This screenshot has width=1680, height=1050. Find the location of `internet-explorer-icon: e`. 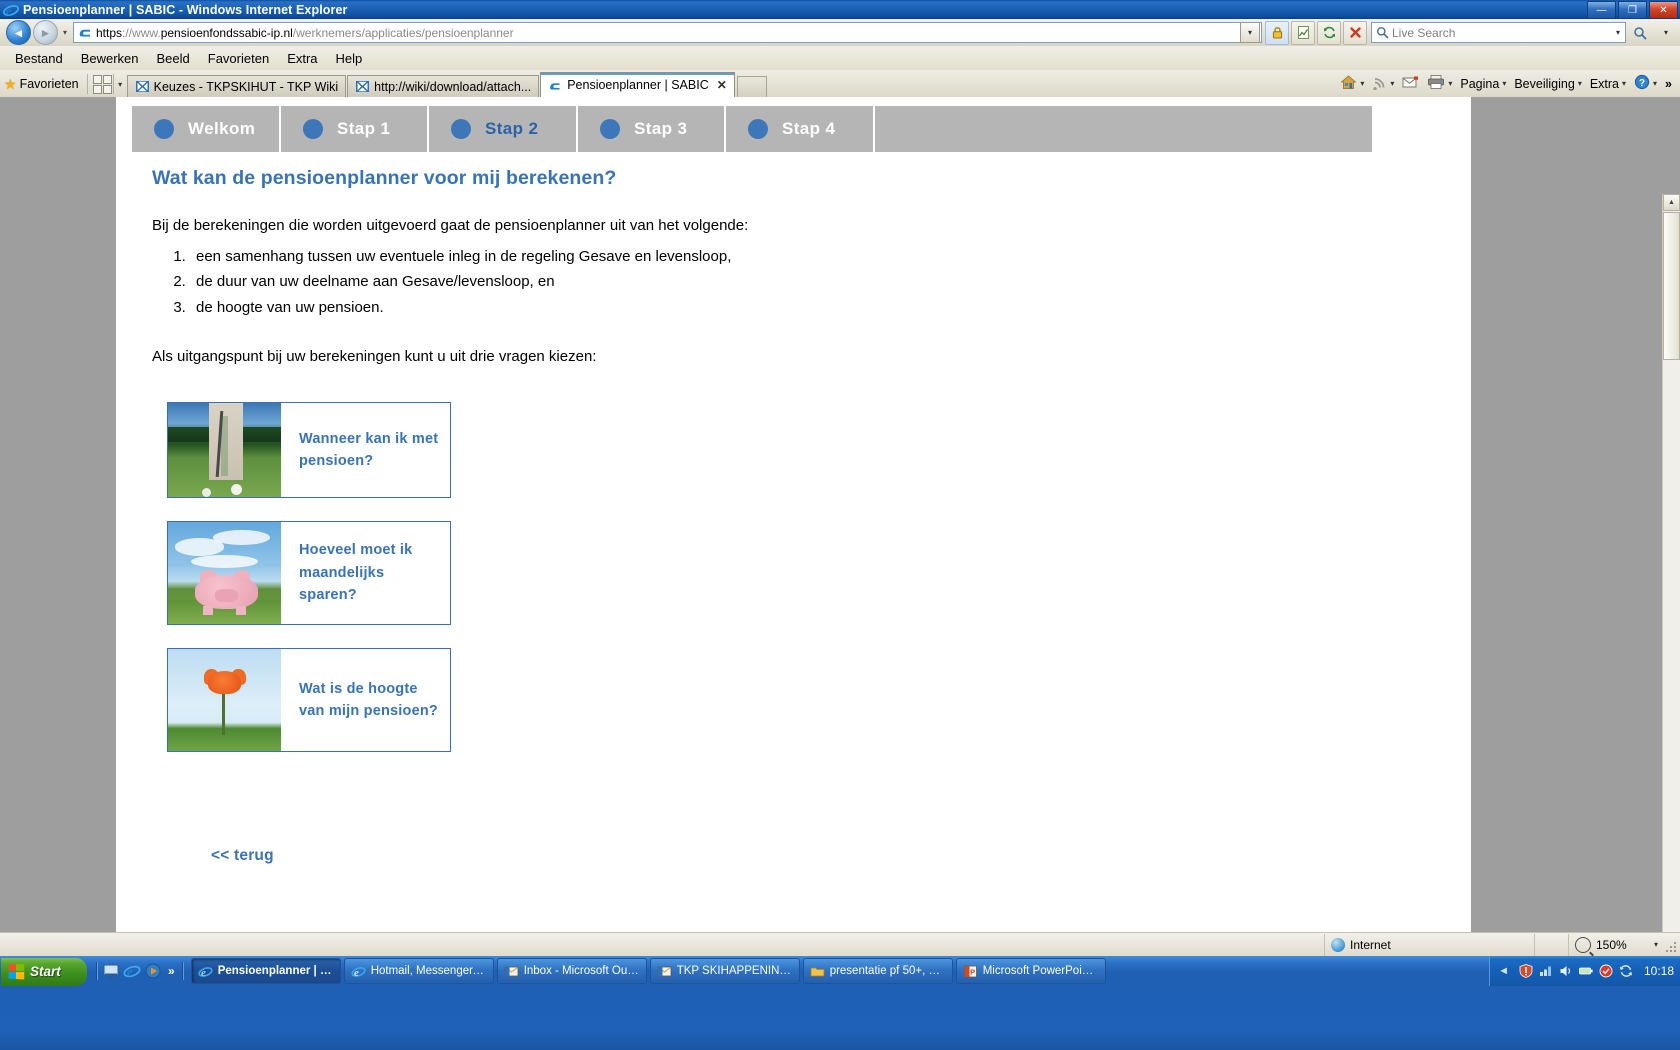

internet-explorer-icon: e is located at coordinates (132, 971).